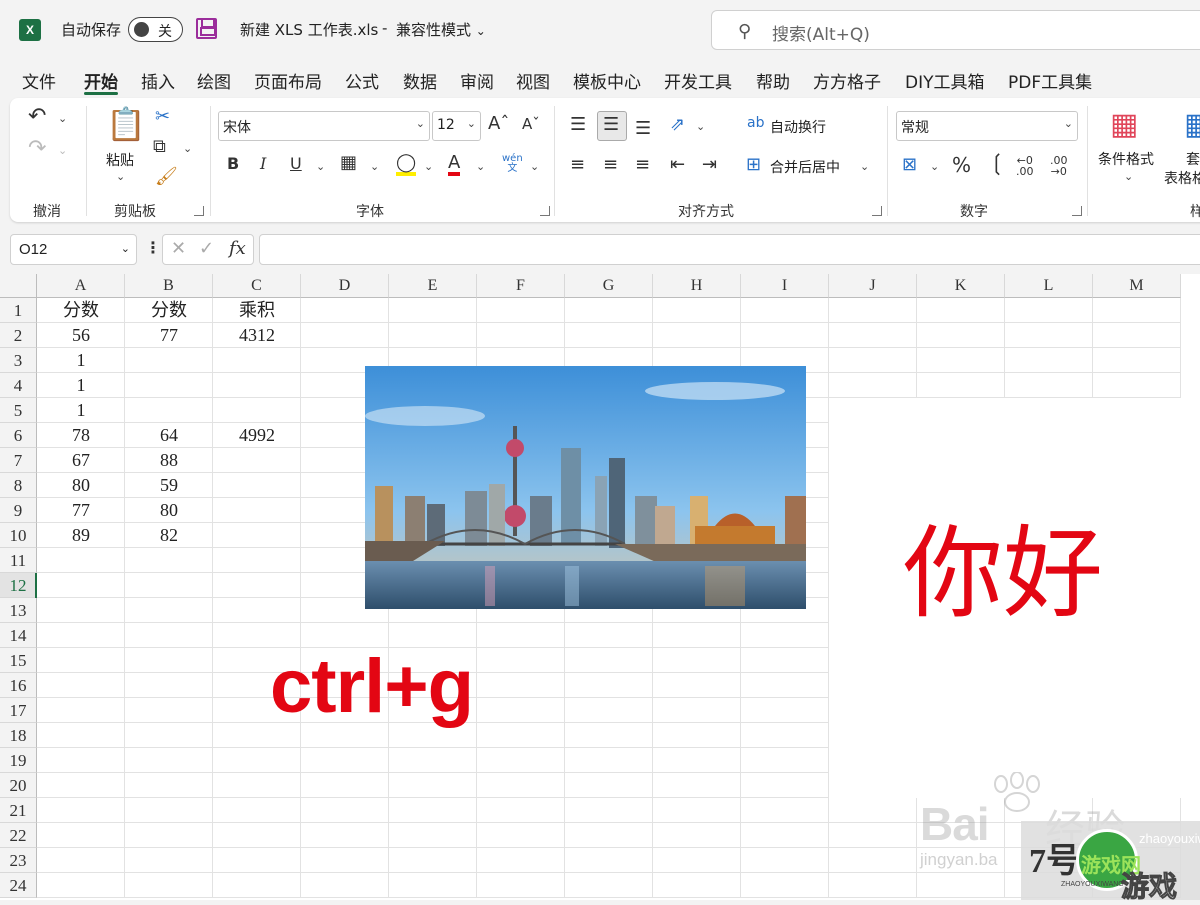  I want to click on cell-b4, so click(169, 385).